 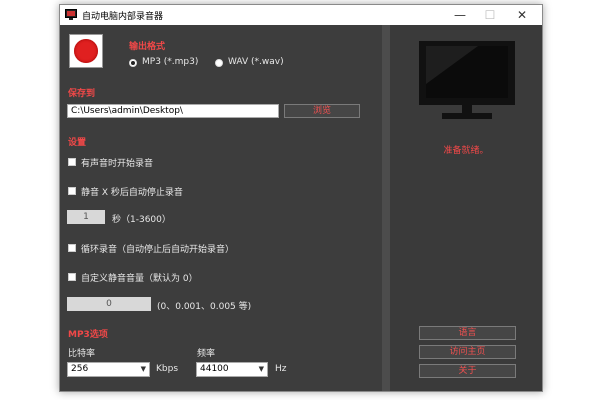 I want to click on stop-after-silence-checkbox, so click(x=72, y=191).